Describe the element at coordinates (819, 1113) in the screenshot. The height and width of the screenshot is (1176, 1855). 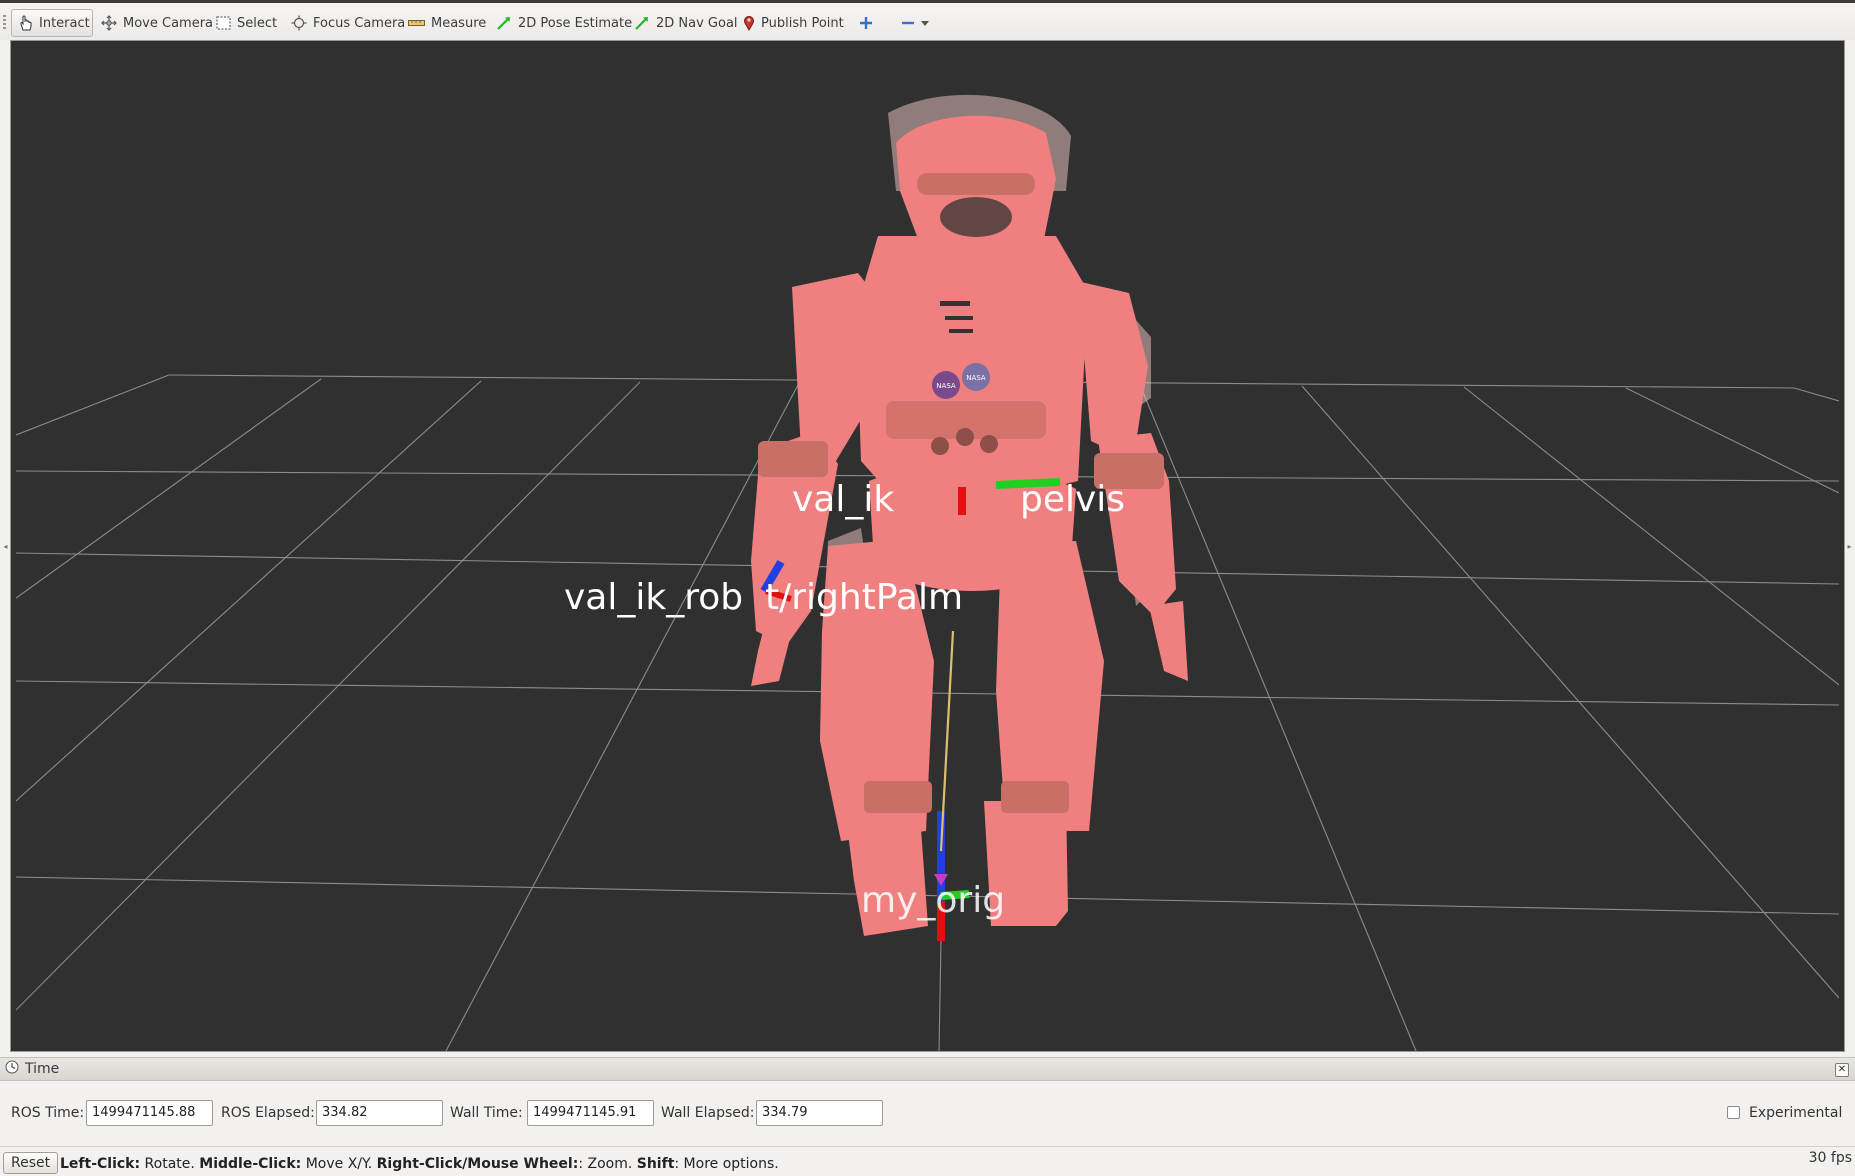
I see `wall-elapsed-field: 334.79` at that location.